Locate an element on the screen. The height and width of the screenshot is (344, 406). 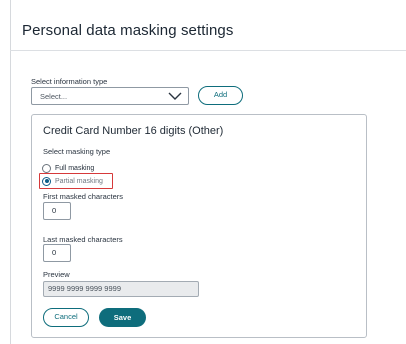
page-title: Personal data masking settings is located at coordinates (128, 30).